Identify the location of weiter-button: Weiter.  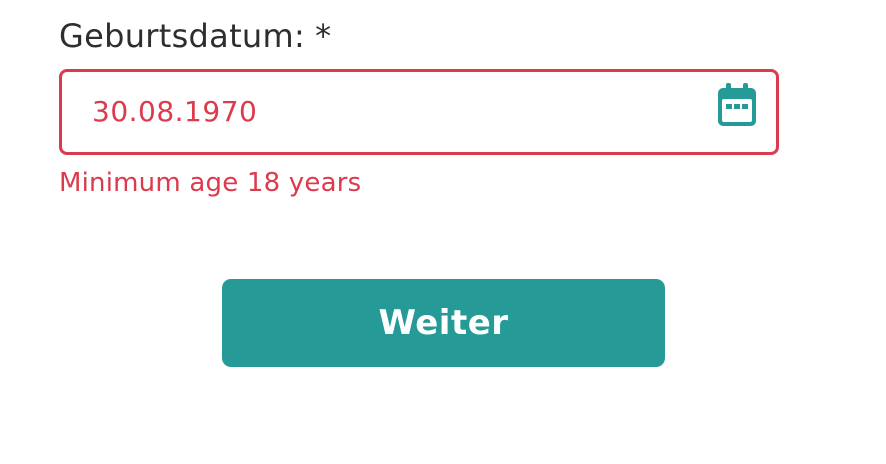
(443, 323).